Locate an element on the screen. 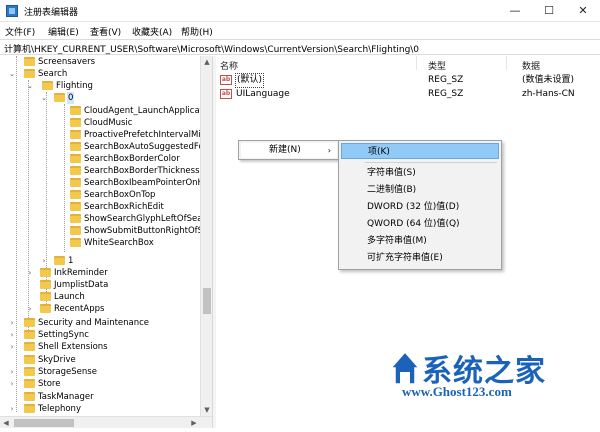  menu-item-binary-value: 二进制值(B) is located at coordinates (420, 190).